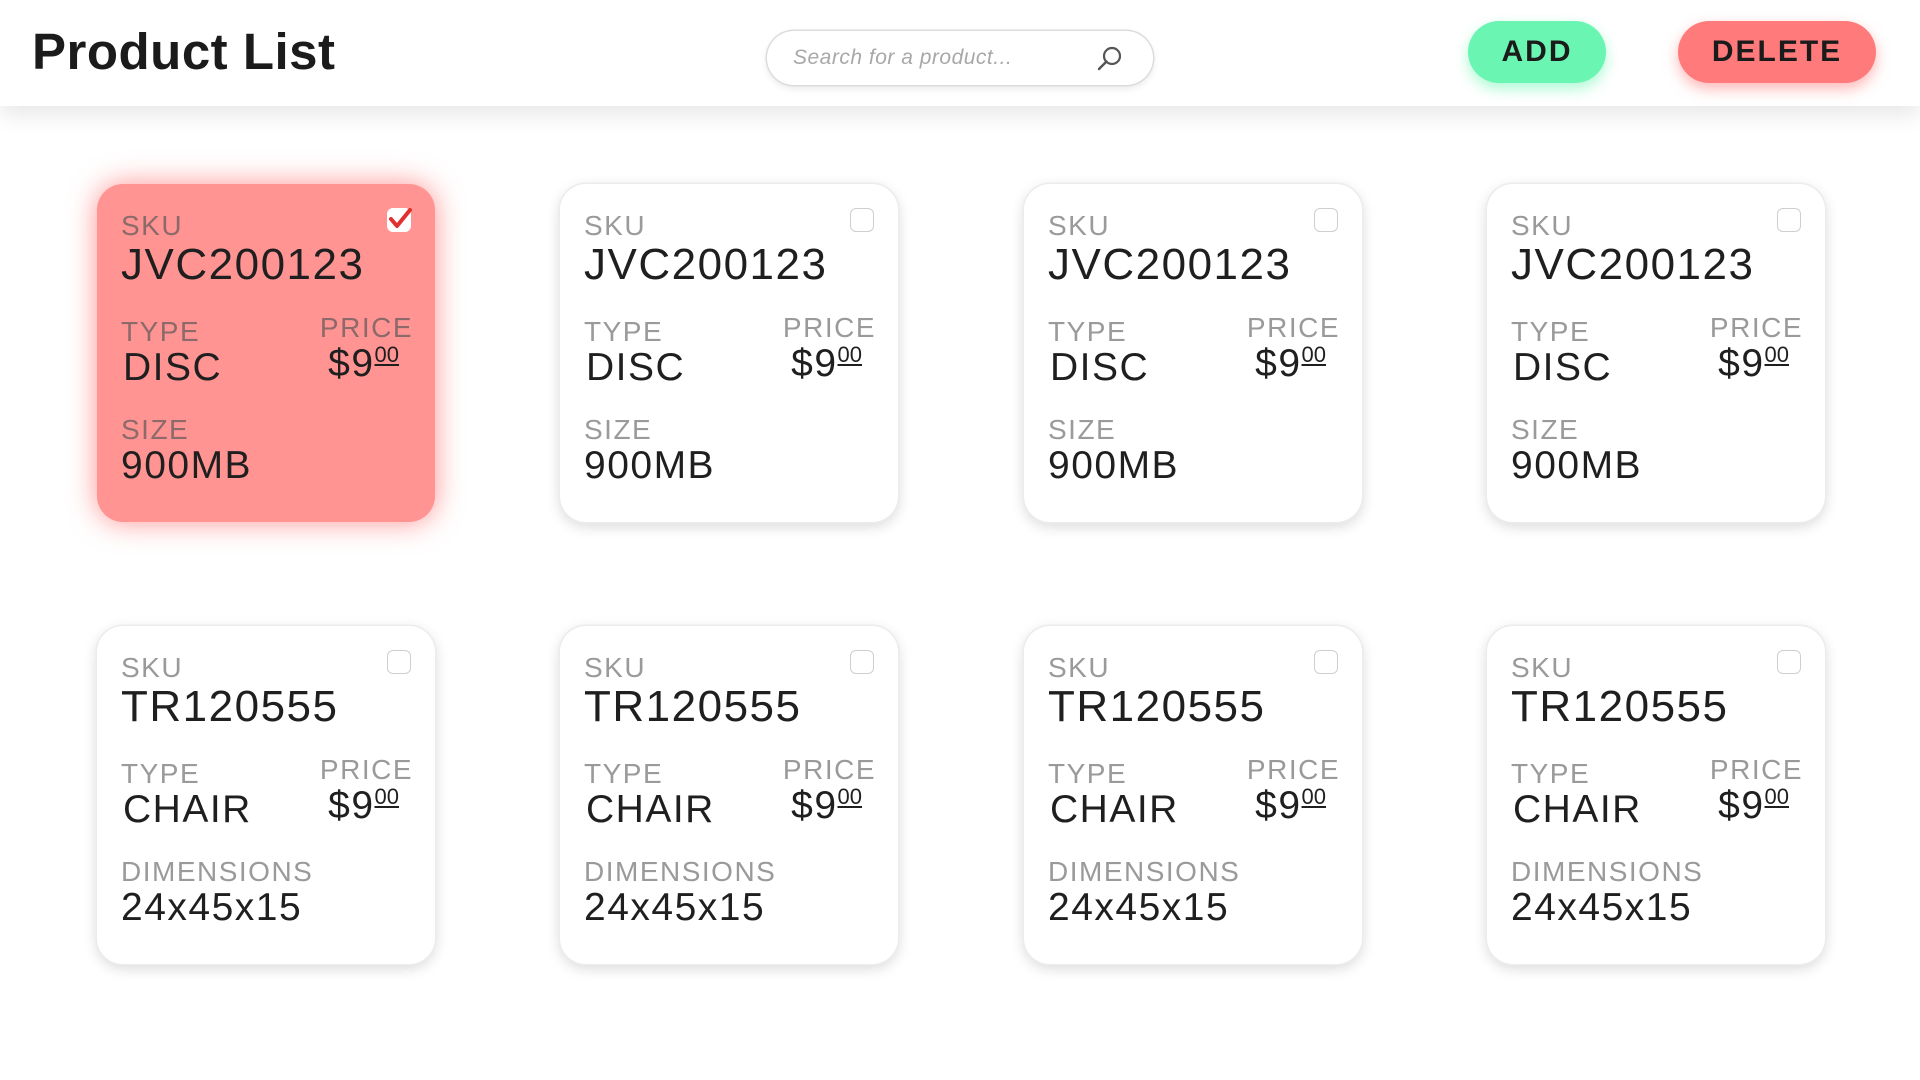 Image resolution: width=1920 pixels, height=1080 pixels. Describe the element at coordinates (184, 51) in the screenshot. I see `page-title: Product List` at that location.